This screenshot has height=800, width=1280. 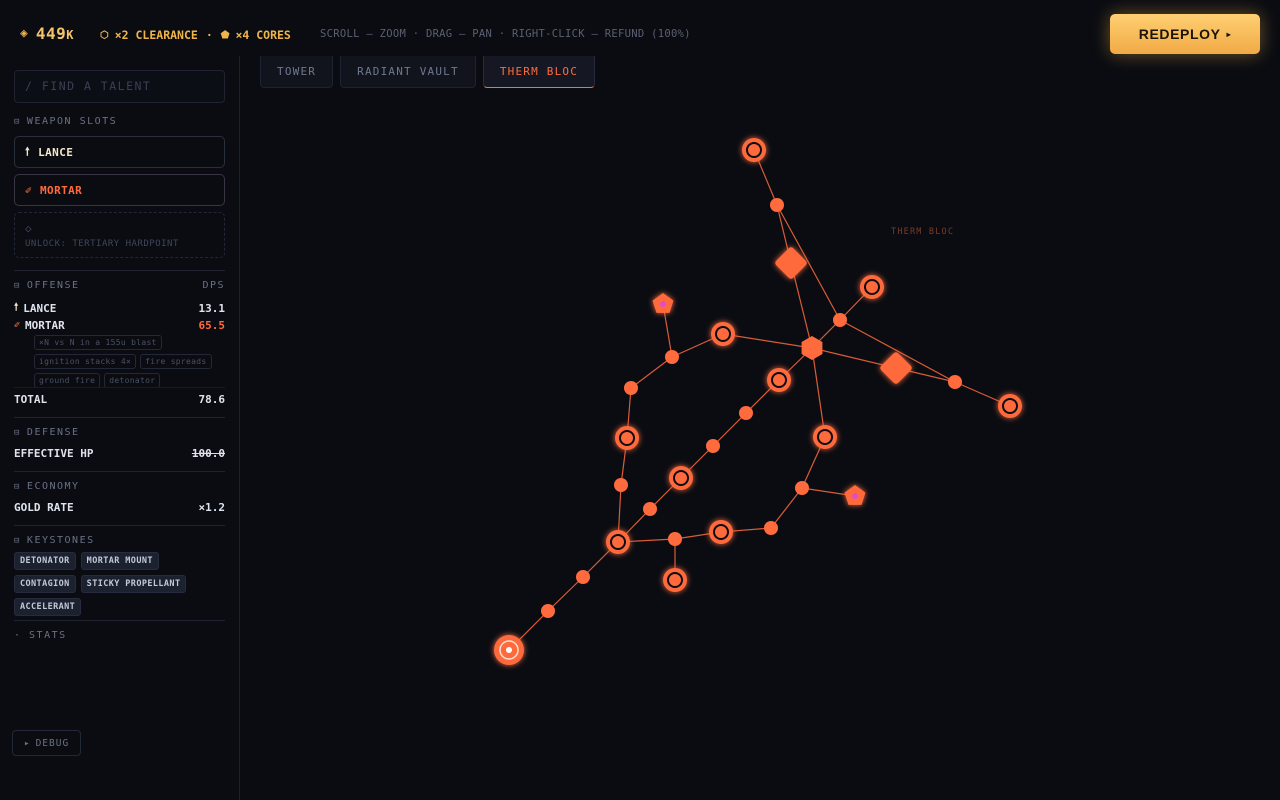 I want to click on dps-column-label: DPS, so click(x=213, y=285).